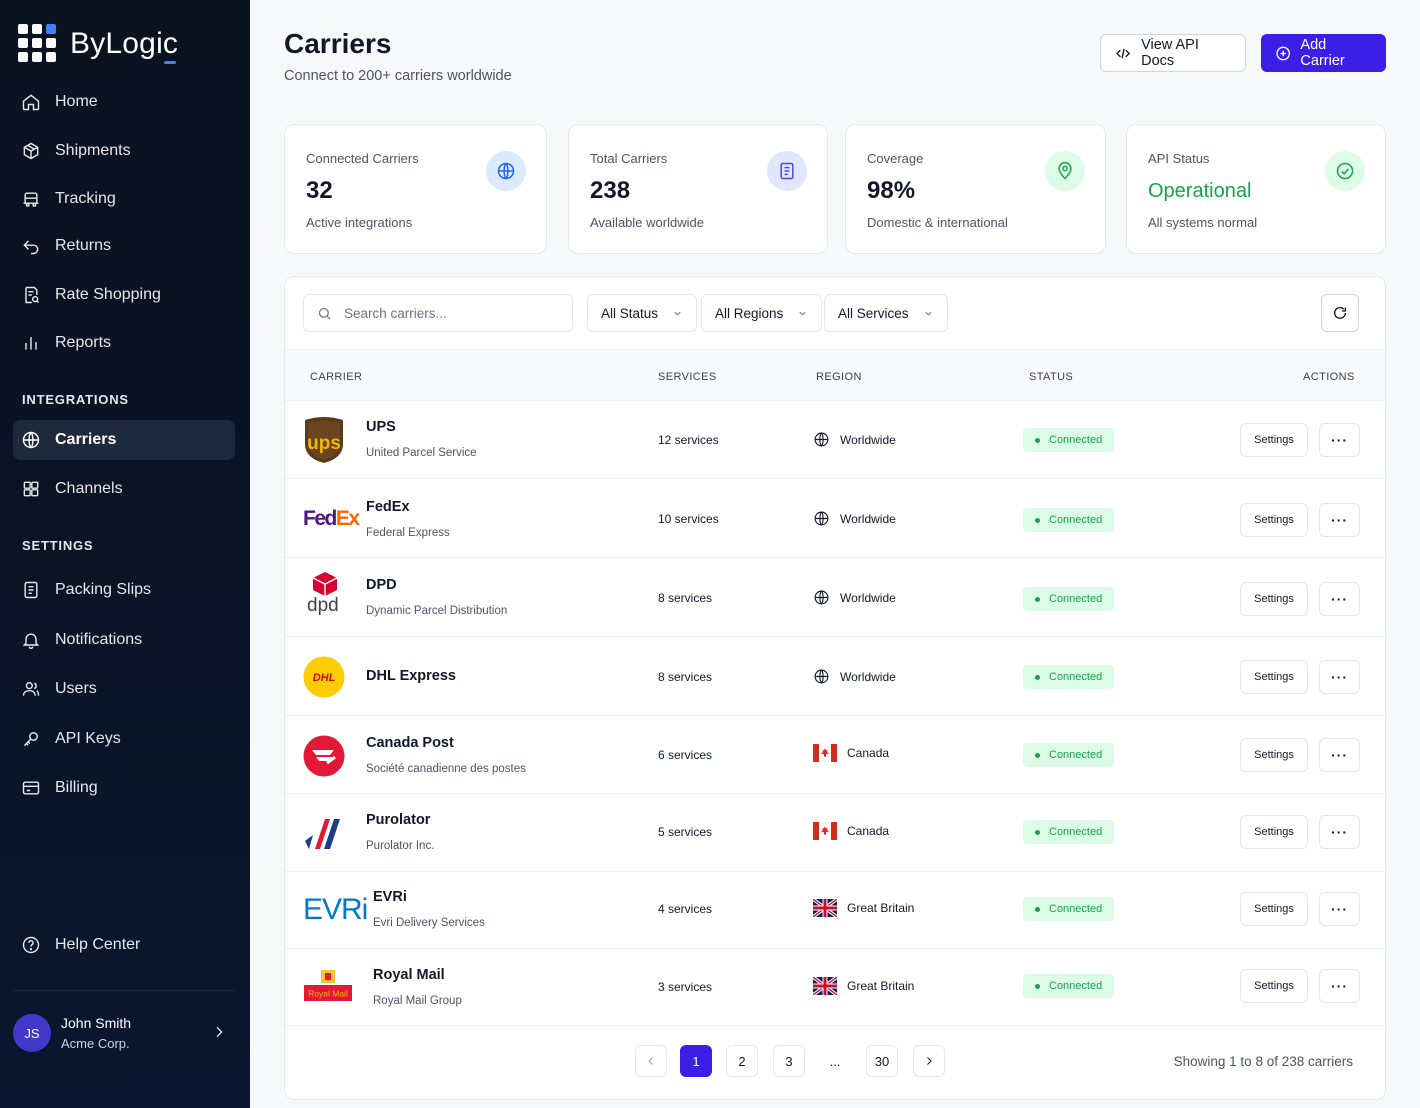 This screenshot has width=1420, height=1108. What do you see at coordinates (882, 1061) in the screenshot?
I see `page-button-30: 30` at bounding box center [882, 1061].